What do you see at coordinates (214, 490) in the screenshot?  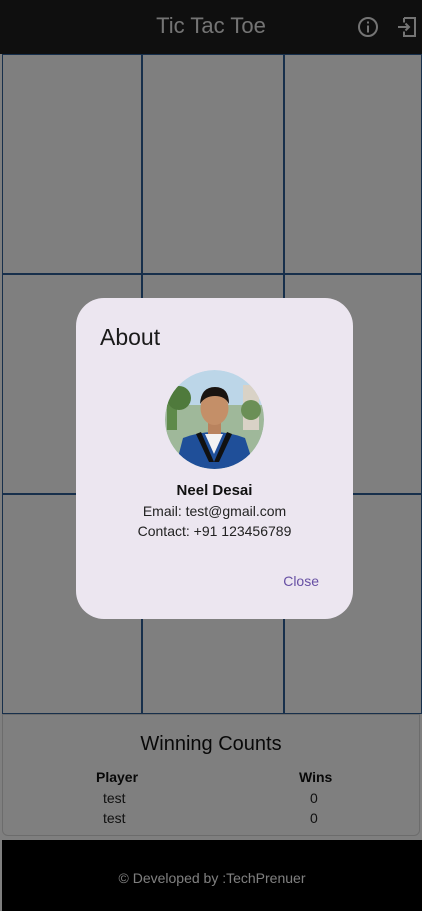 I see `profile-name: Neel Desai` at bounding box center [214, 490].